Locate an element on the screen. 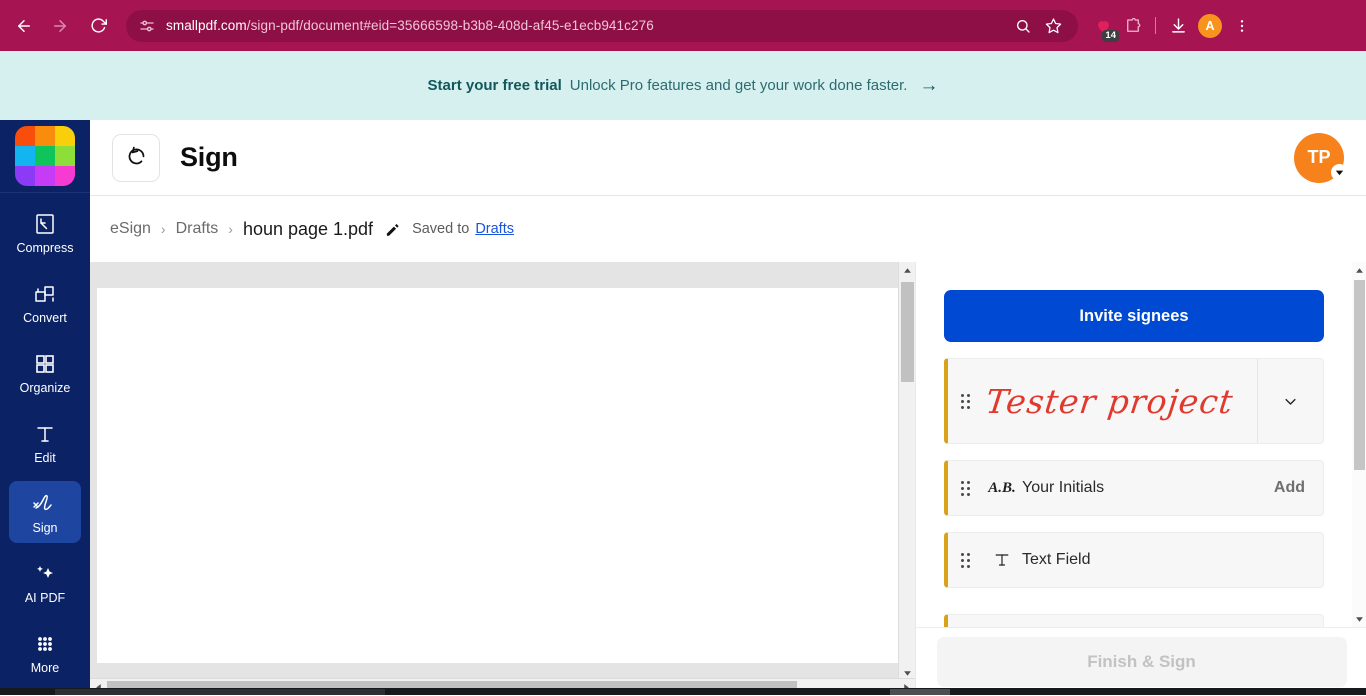 Image resolution: width=1366 pixels, height=696 pixels. sidebar-item-more: More is located at coordinates (45, 652).